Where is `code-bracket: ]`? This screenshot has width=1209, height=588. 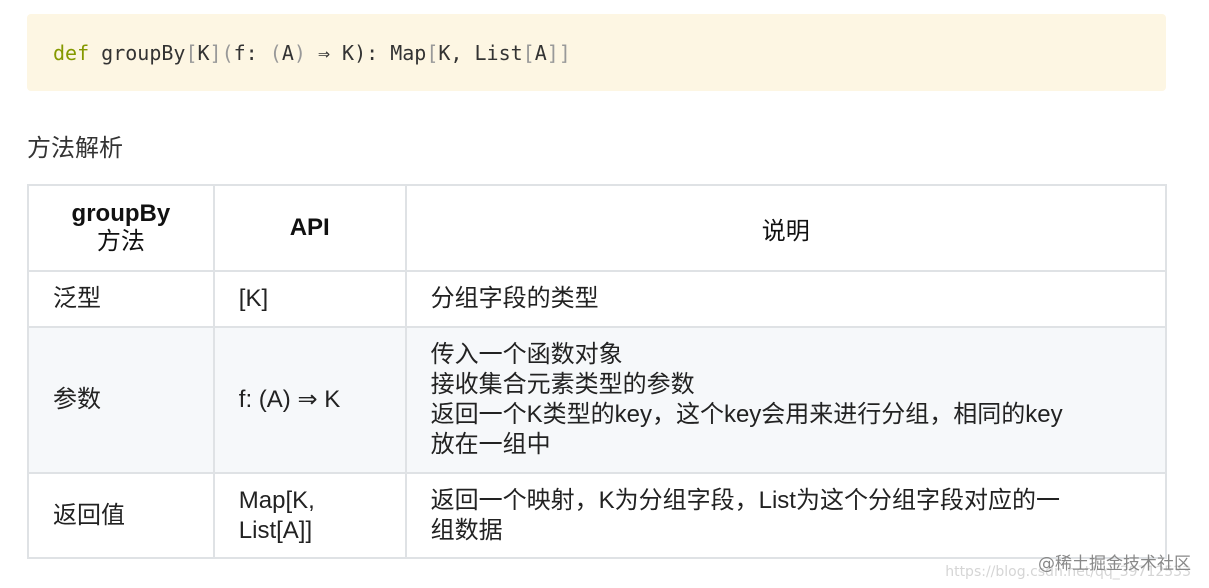 code-bracket: ] is located at coordinates (215, 52).